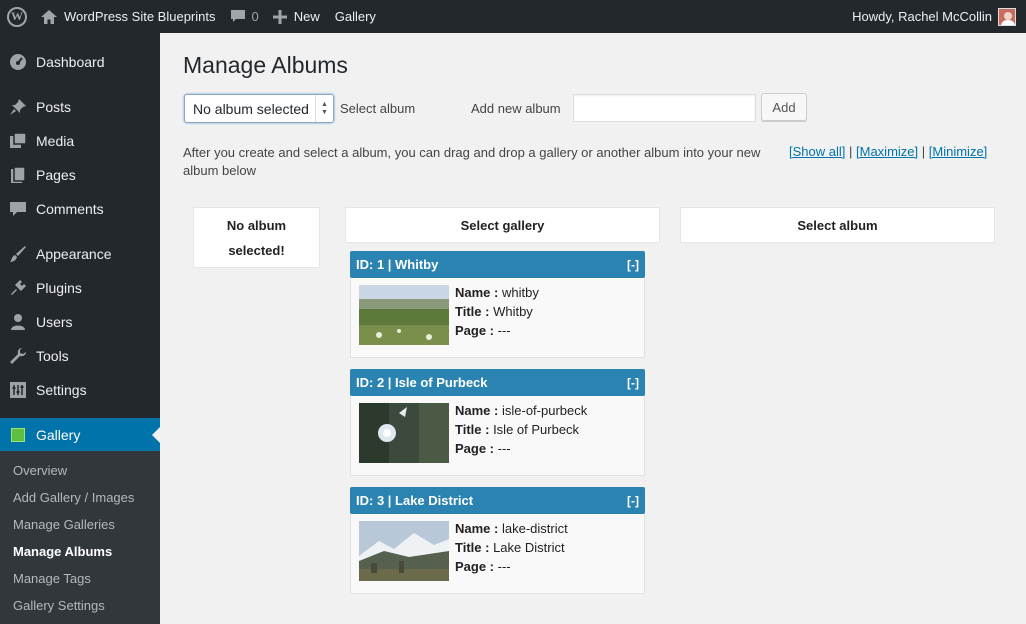 Image resolution: width=1026 pixels, height=624 pixels. What do you see at coordinates (817, 151) in the screenshot?
I see `show-all-link: [Show all]` at bounding box center [817, 151].